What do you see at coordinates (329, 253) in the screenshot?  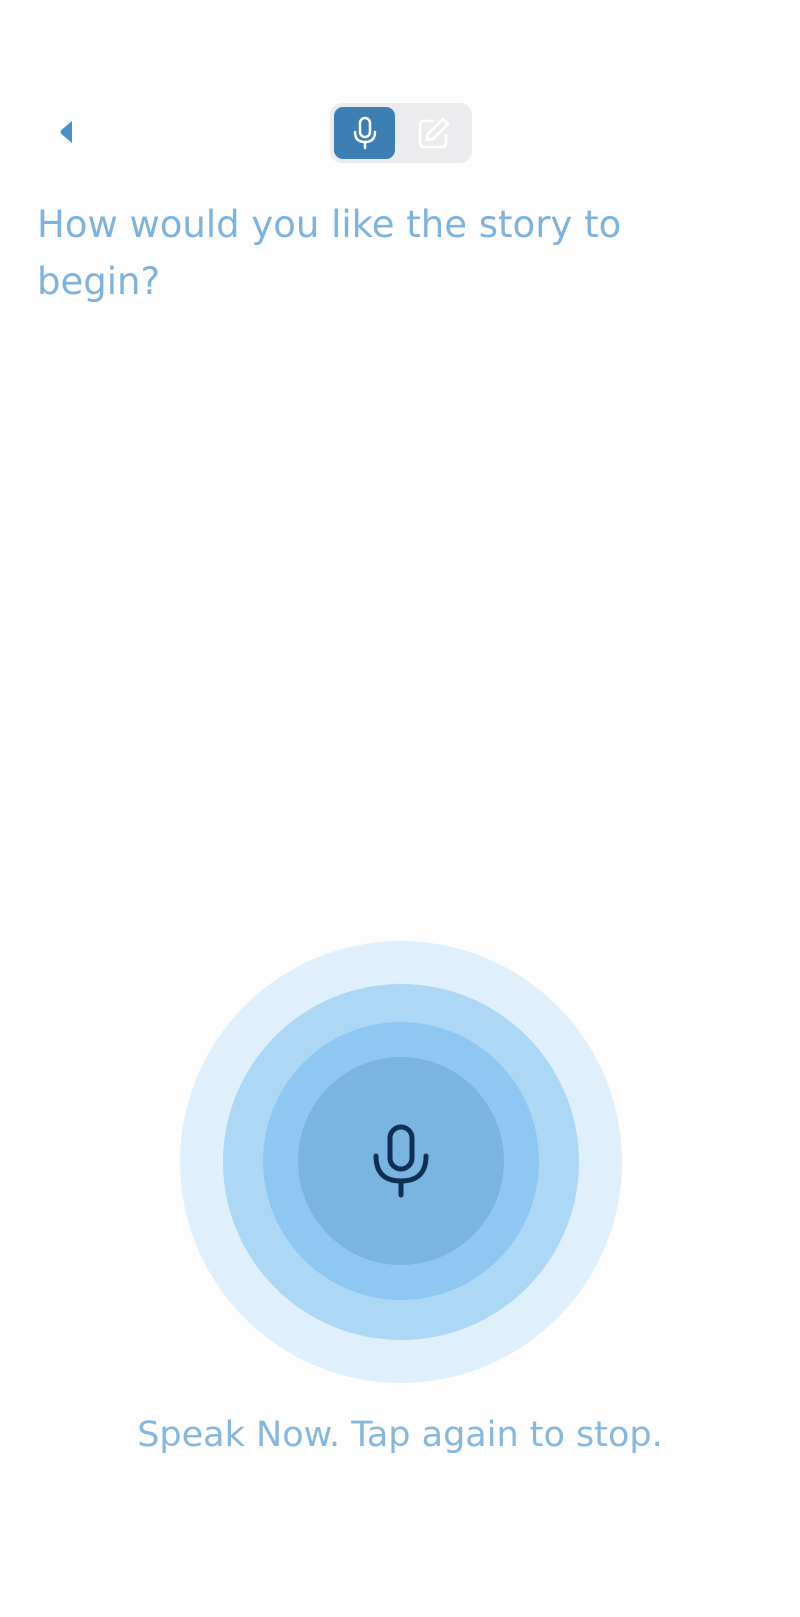 I see `prompt-title: How would you like the story to begin?` at bounding box center [329, 253].